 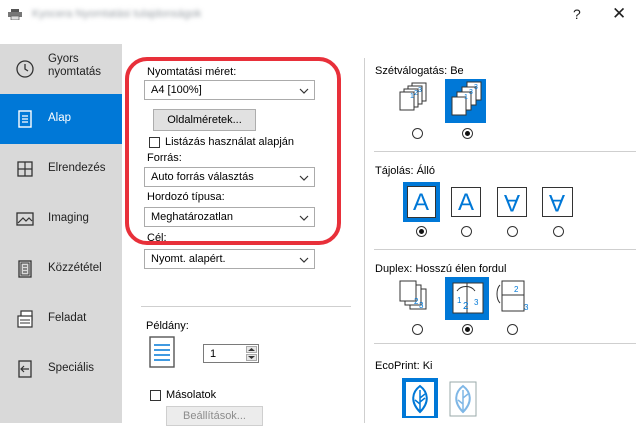 What do you see at coordinates (25, 319) in the screenshot?
I see `job-stack-icon` at bounding box center [25, 319].